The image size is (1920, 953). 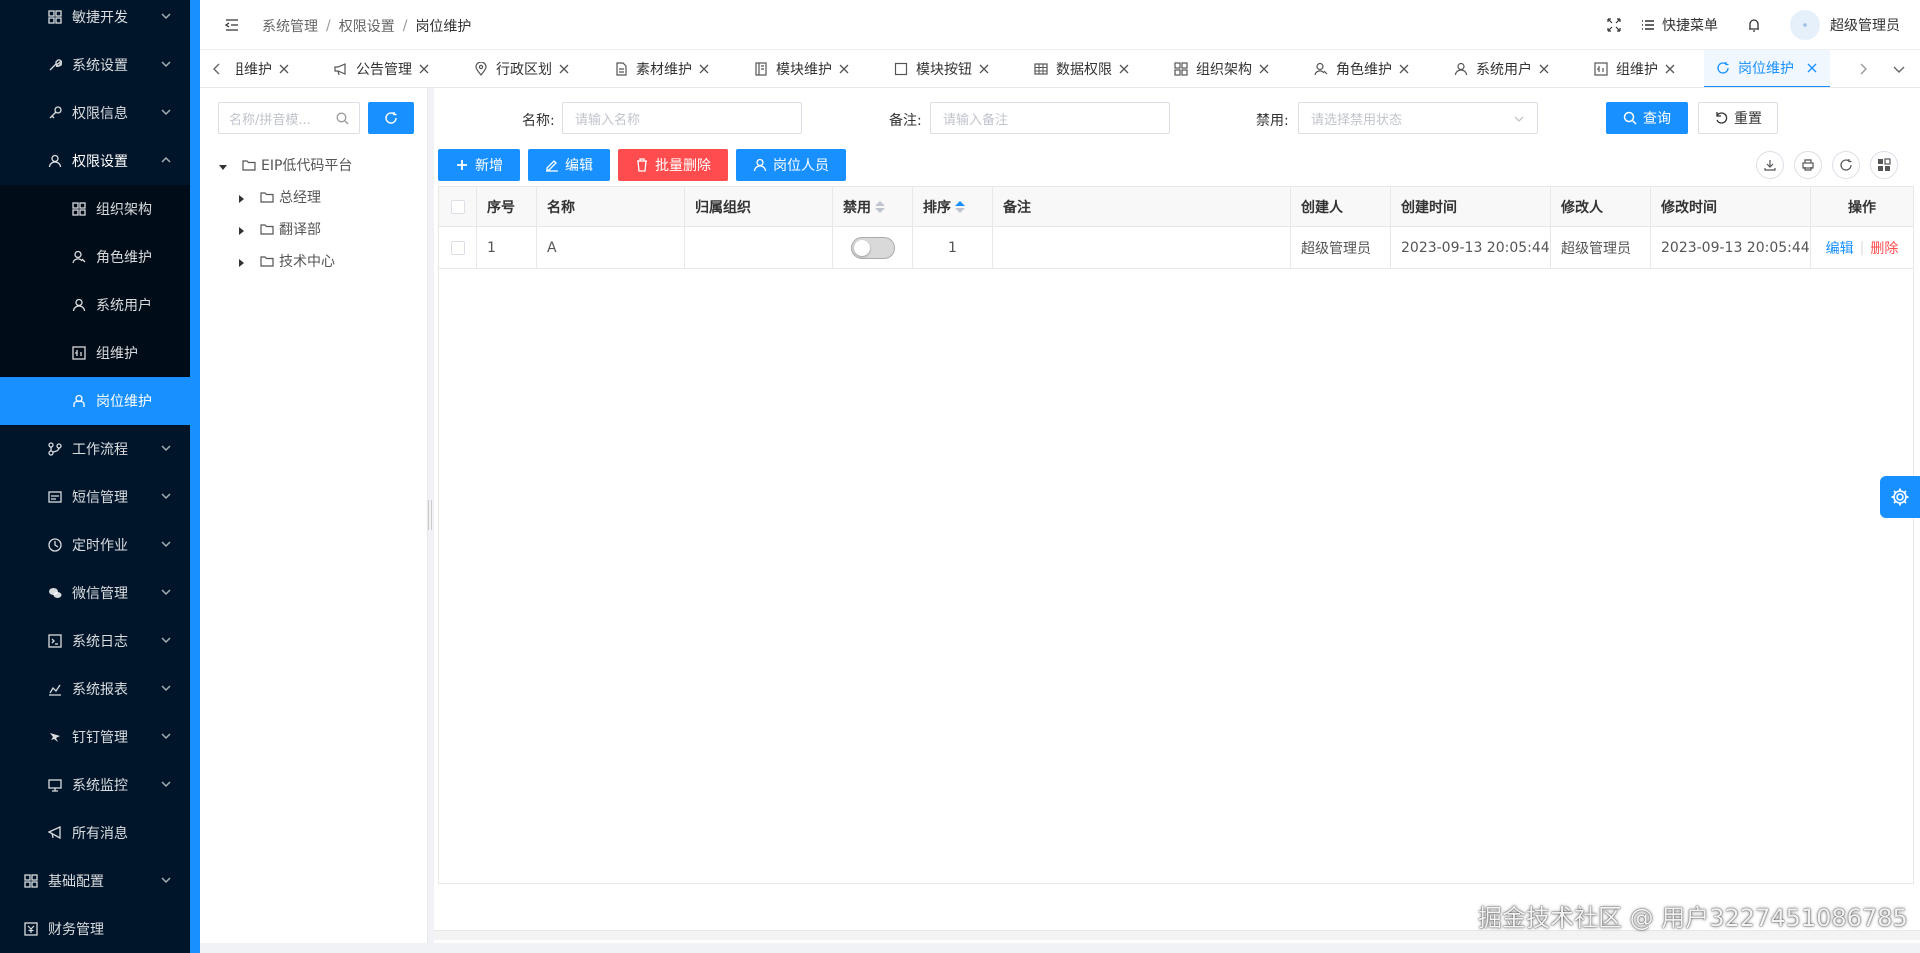 I want to click on tab-announcement: 公告管理, so click(x=382, y=68).